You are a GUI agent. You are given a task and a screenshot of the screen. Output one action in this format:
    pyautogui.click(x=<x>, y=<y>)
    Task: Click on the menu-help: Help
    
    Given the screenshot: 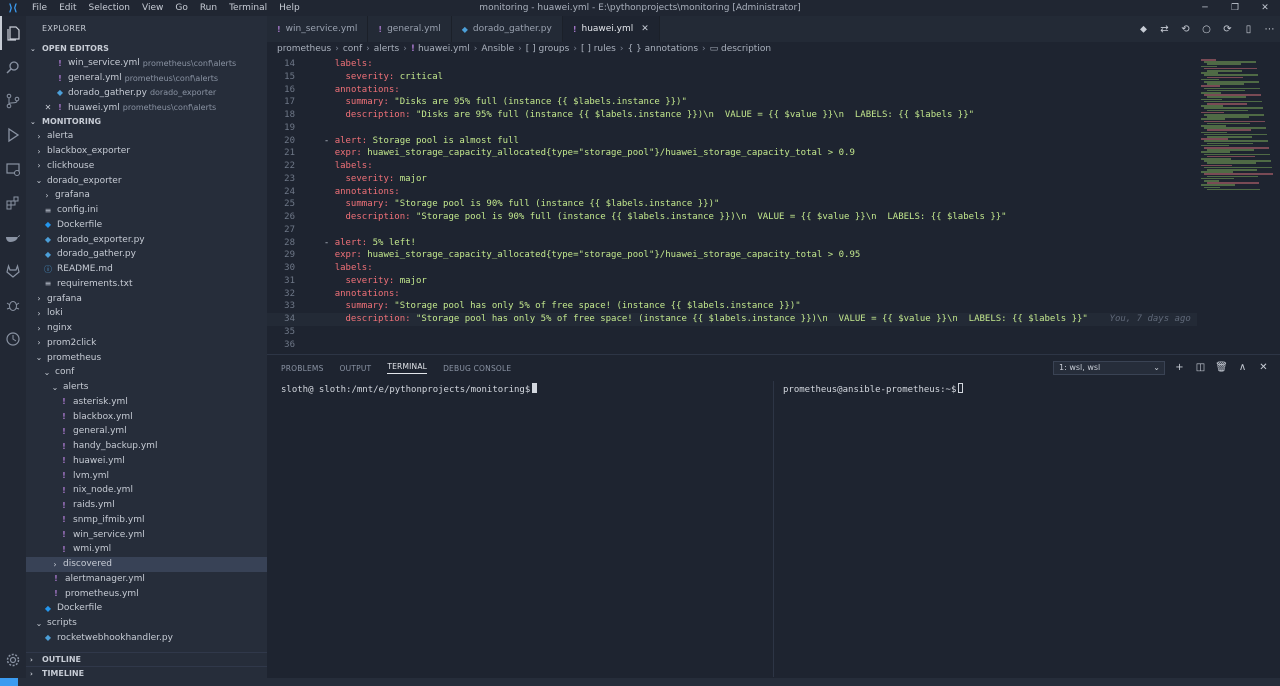 What is the action you would take?
    pyautogui.click(x=289, y=8)
    